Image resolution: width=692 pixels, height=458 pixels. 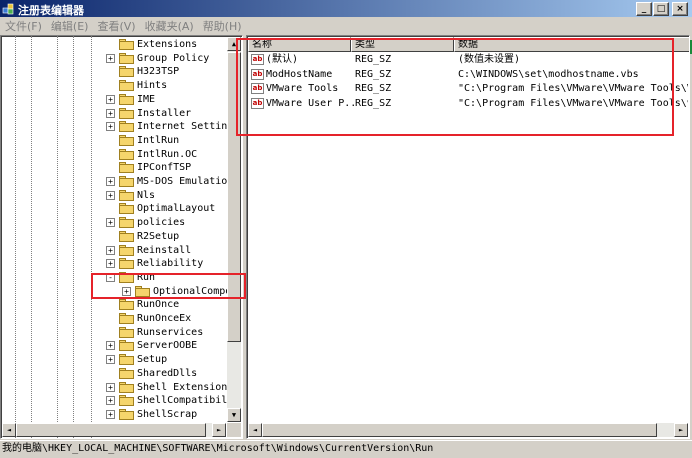 I want to click on tree-item-label: H323TSP, so click(x=158, y=72).